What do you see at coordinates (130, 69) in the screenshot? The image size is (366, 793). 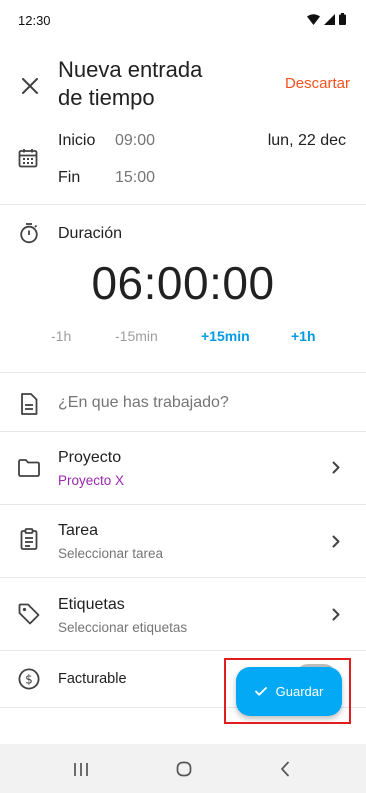 I see `page-title-line1: Nueva entrada` at bounding box center [130, 69].